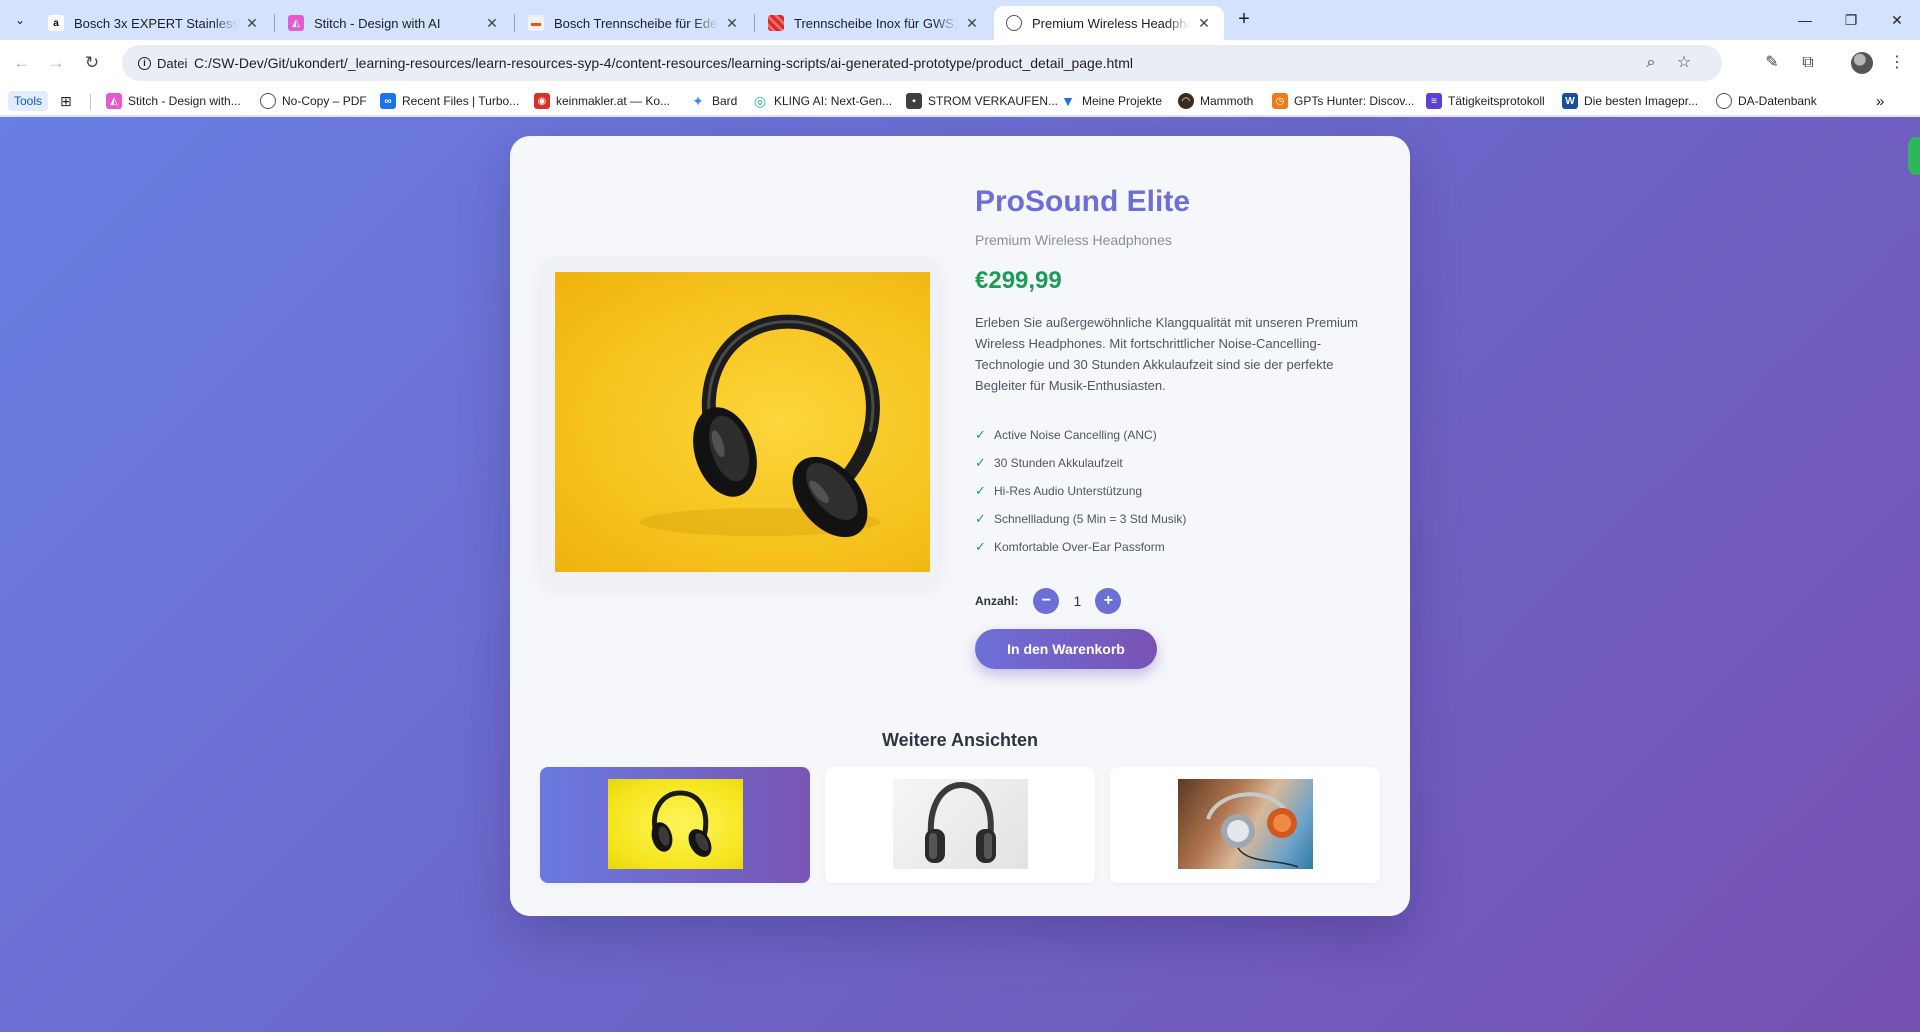  Describe the element at coordinates (1066, 649) in the screenshot. I see `add-to-cart-button: In den Warenkorb` at that location.